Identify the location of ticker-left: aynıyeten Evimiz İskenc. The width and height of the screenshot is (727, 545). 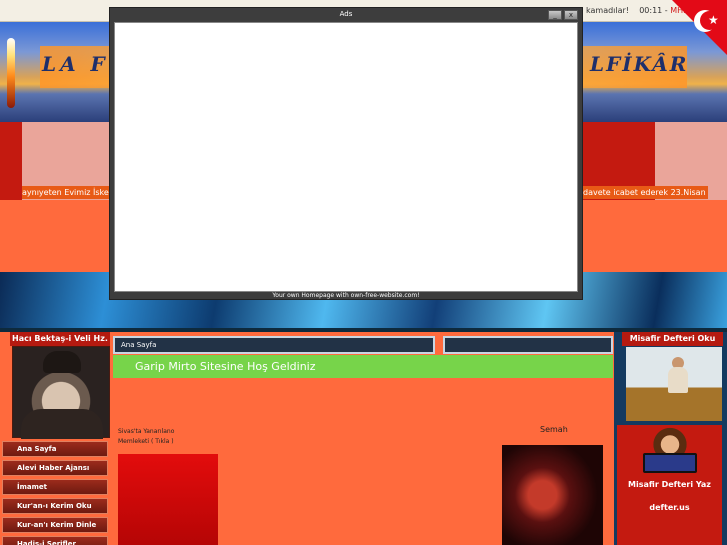
(66, 192).